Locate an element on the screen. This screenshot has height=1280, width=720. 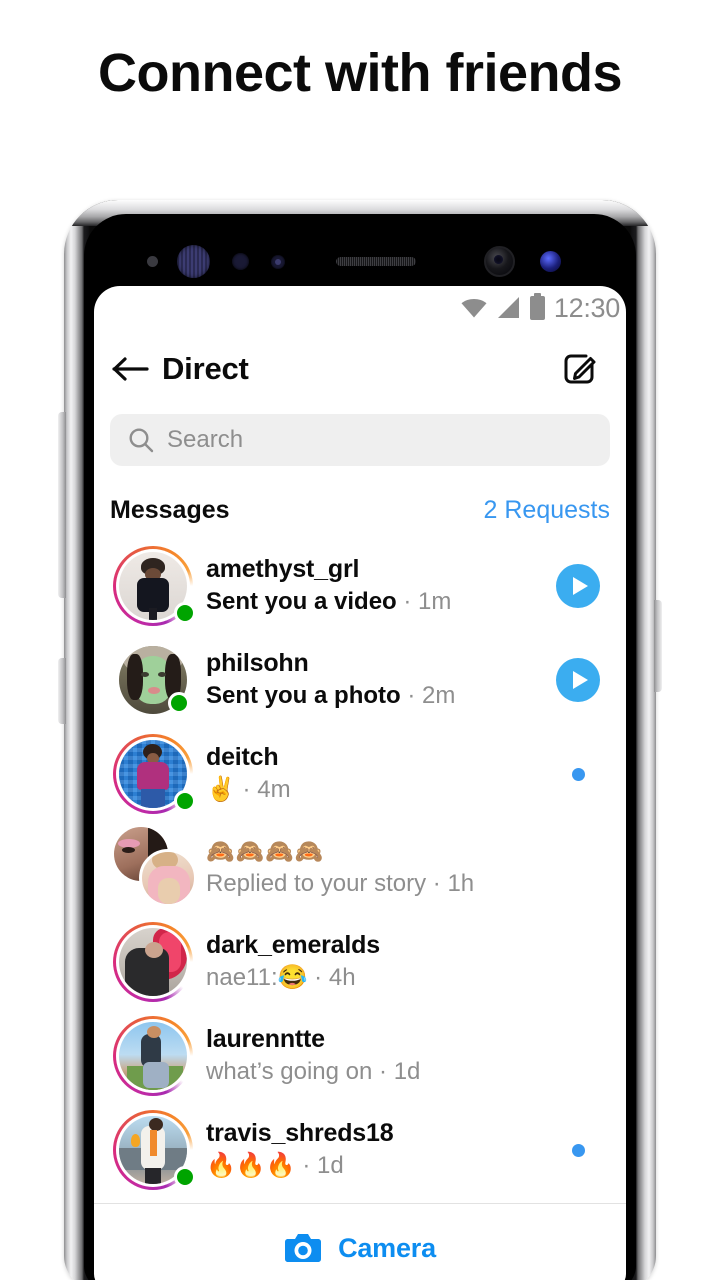
conversation-preview: ✌ · 4m is located at coordinates (376, 790).